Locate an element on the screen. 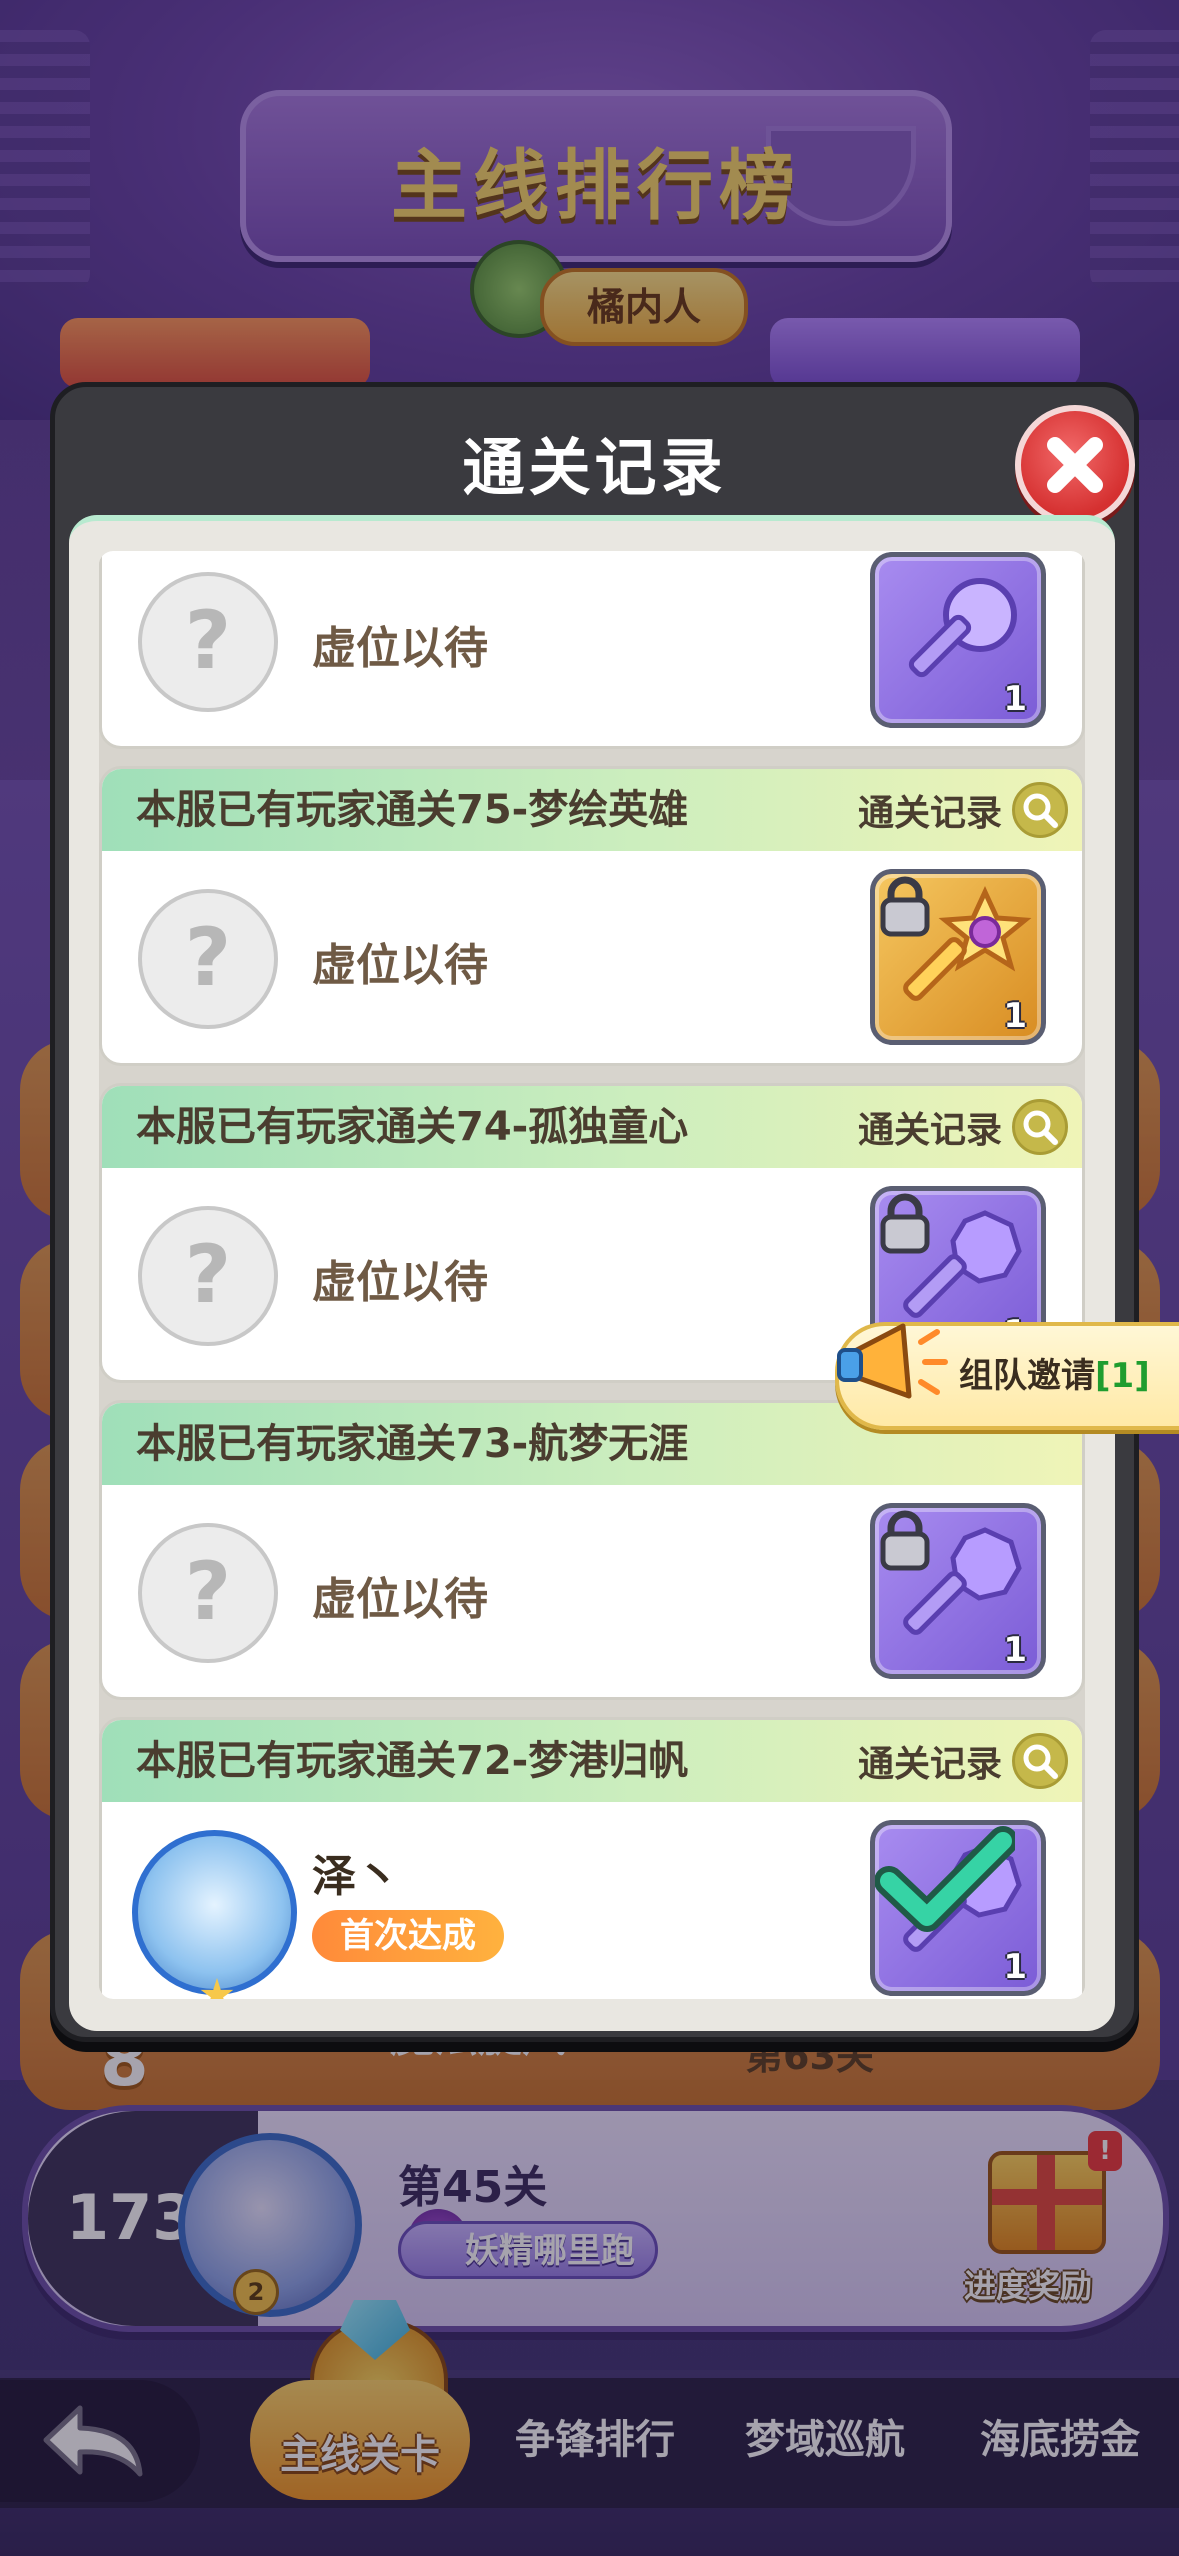  team-invite-count: [1] is located at coordinates (1122, 1376).